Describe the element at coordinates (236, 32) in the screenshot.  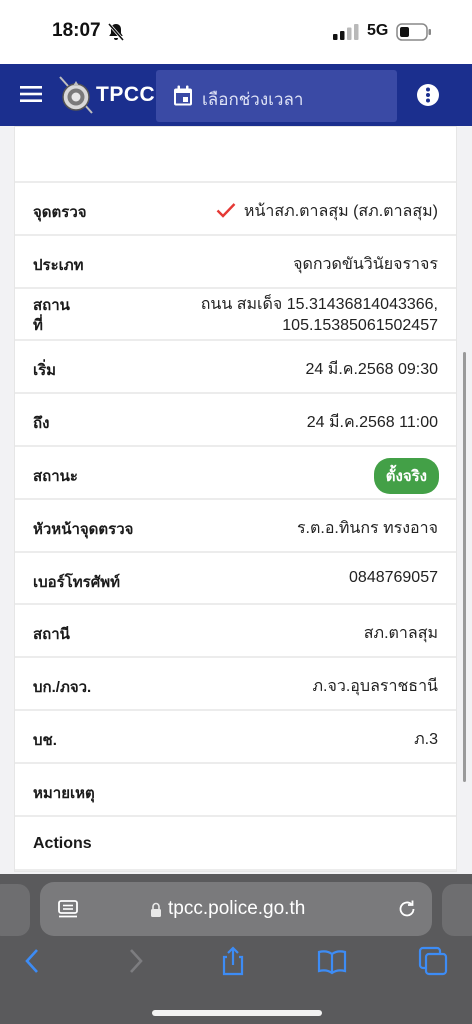
I see `status-bar: 18:07 5G` at that location.